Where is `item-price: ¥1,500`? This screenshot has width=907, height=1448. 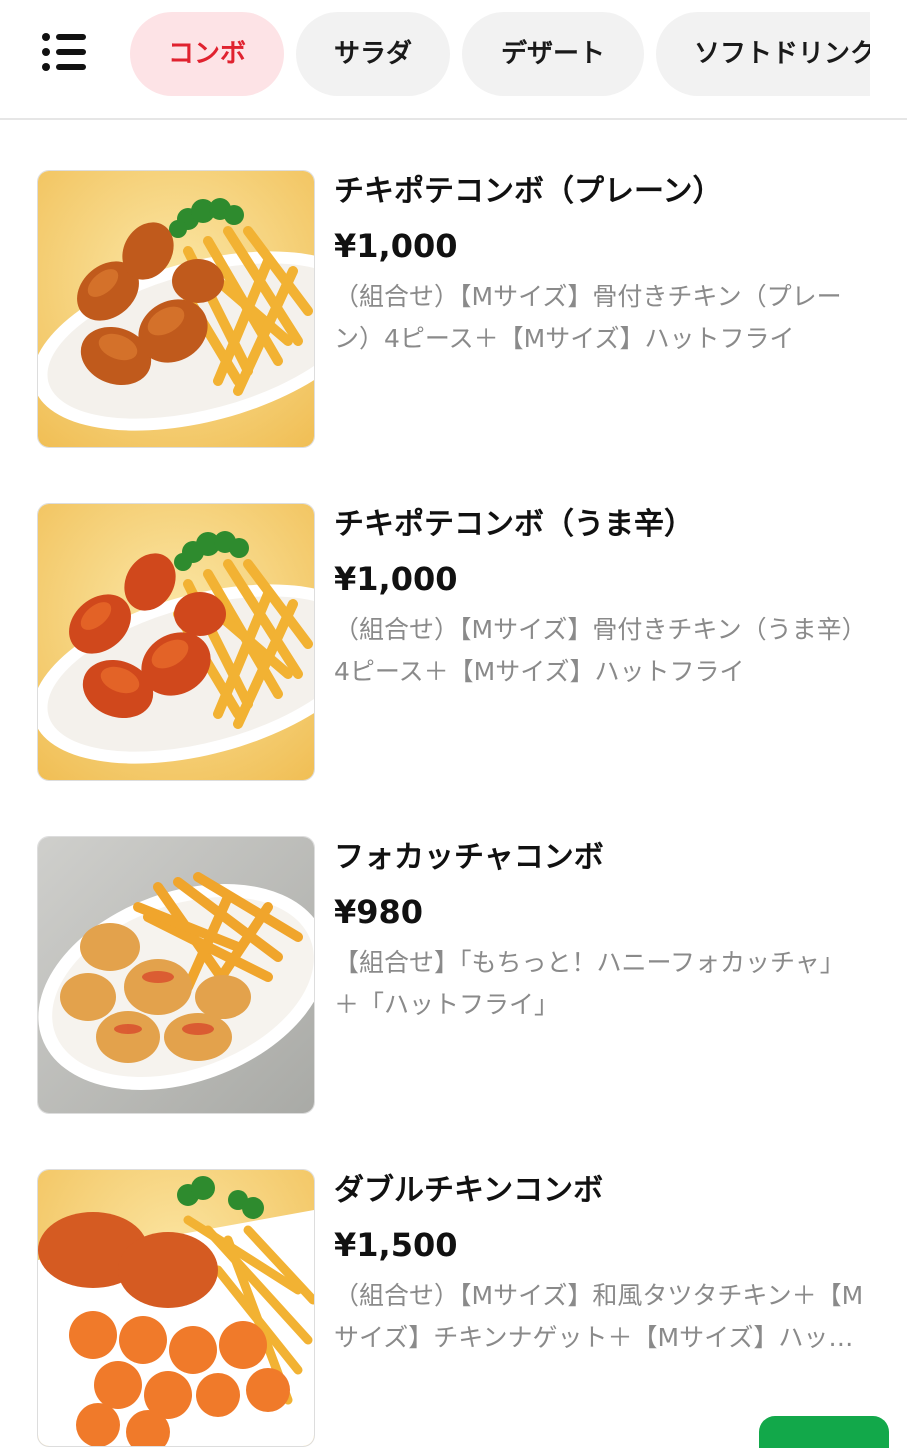
item-price: ¥1,500 is located at coordinates (396, 1245).